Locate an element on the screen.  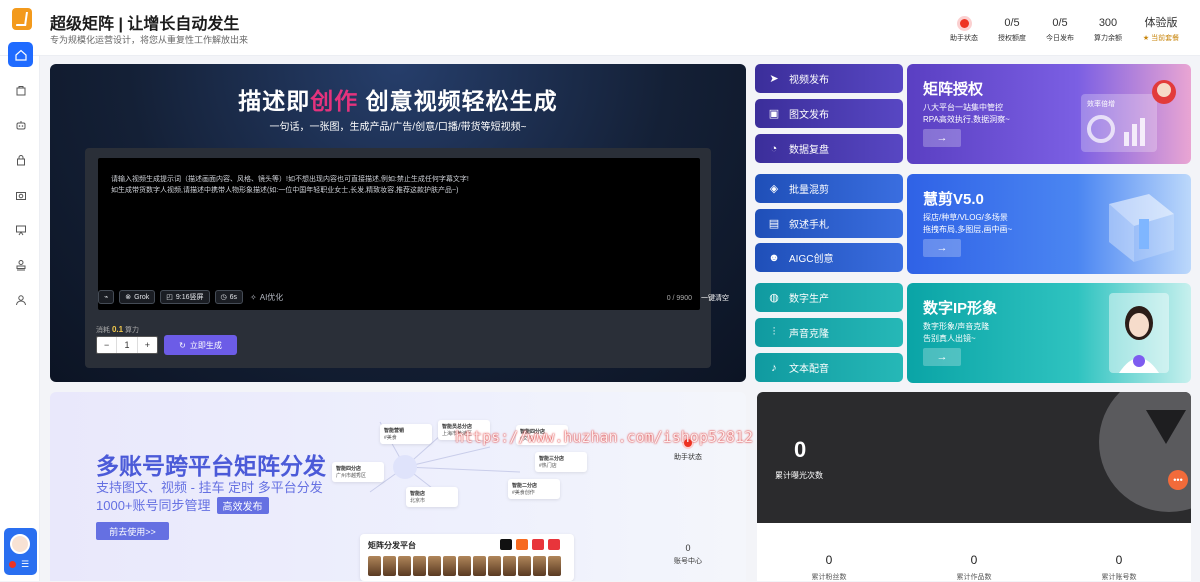
matrix-line1: 支持图文、视频 - 挂车 定时 多平台分发 is located at coordinates (209, 487).